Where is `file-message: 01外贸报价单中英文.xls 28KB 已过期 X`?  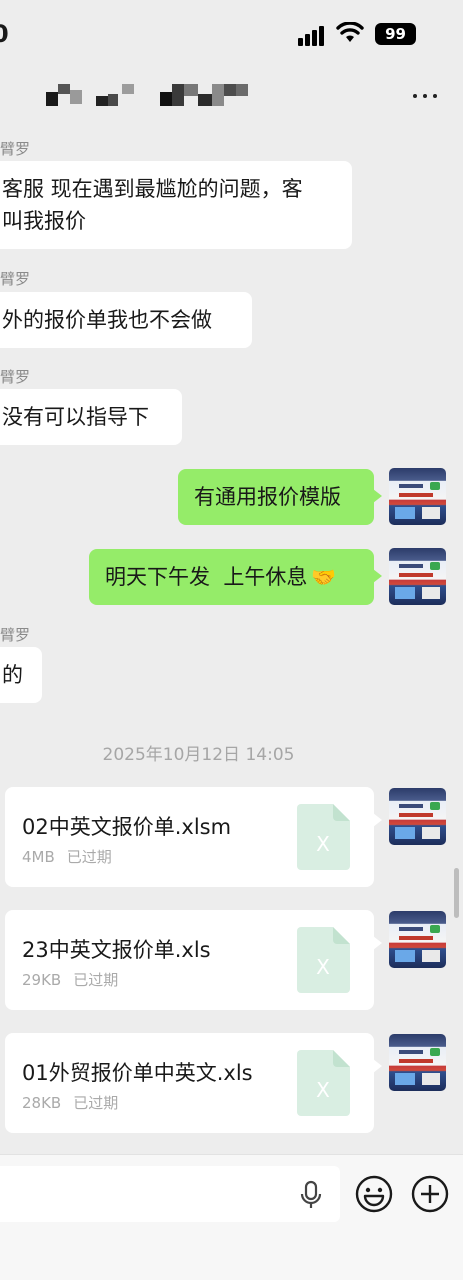 file-message: 01外贸报价单中英文.xls 28KB 已过期 X is located at coordinates (193, 1083).